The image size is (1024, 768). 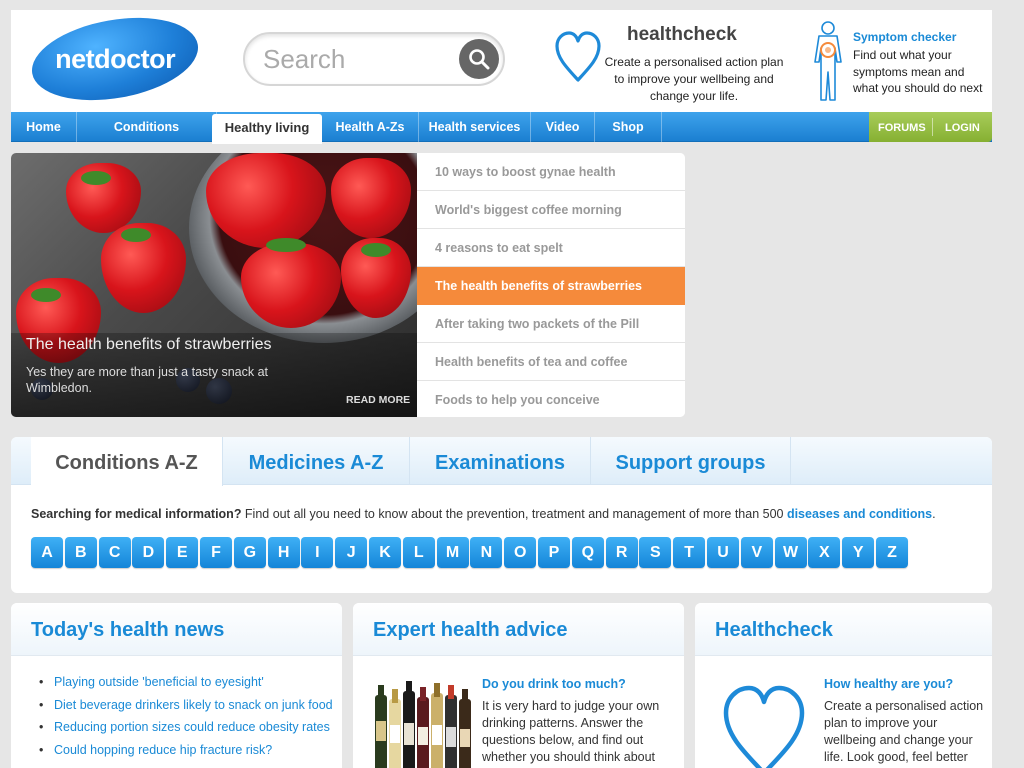 What do you see at coordinates (147, 127) in the screenshot?
I see `nav-conditions: Conditions` at bounding box center [147, 127].